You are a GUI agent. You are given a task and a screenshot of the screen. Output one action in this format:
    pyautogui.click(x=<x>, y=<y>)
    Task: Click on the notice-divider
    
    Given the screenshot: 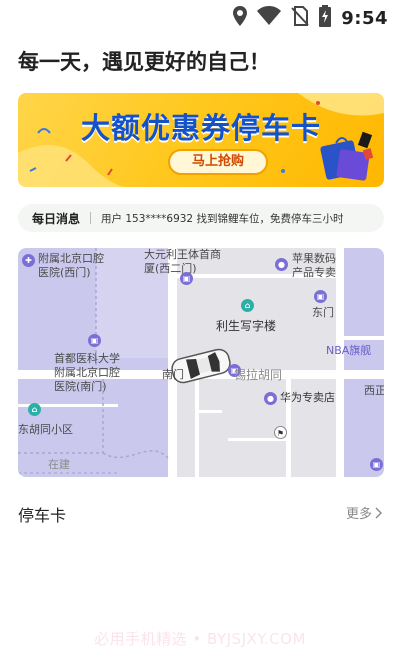 What is the action you would take?
    pyautogui.click(x=91, y=218)
    